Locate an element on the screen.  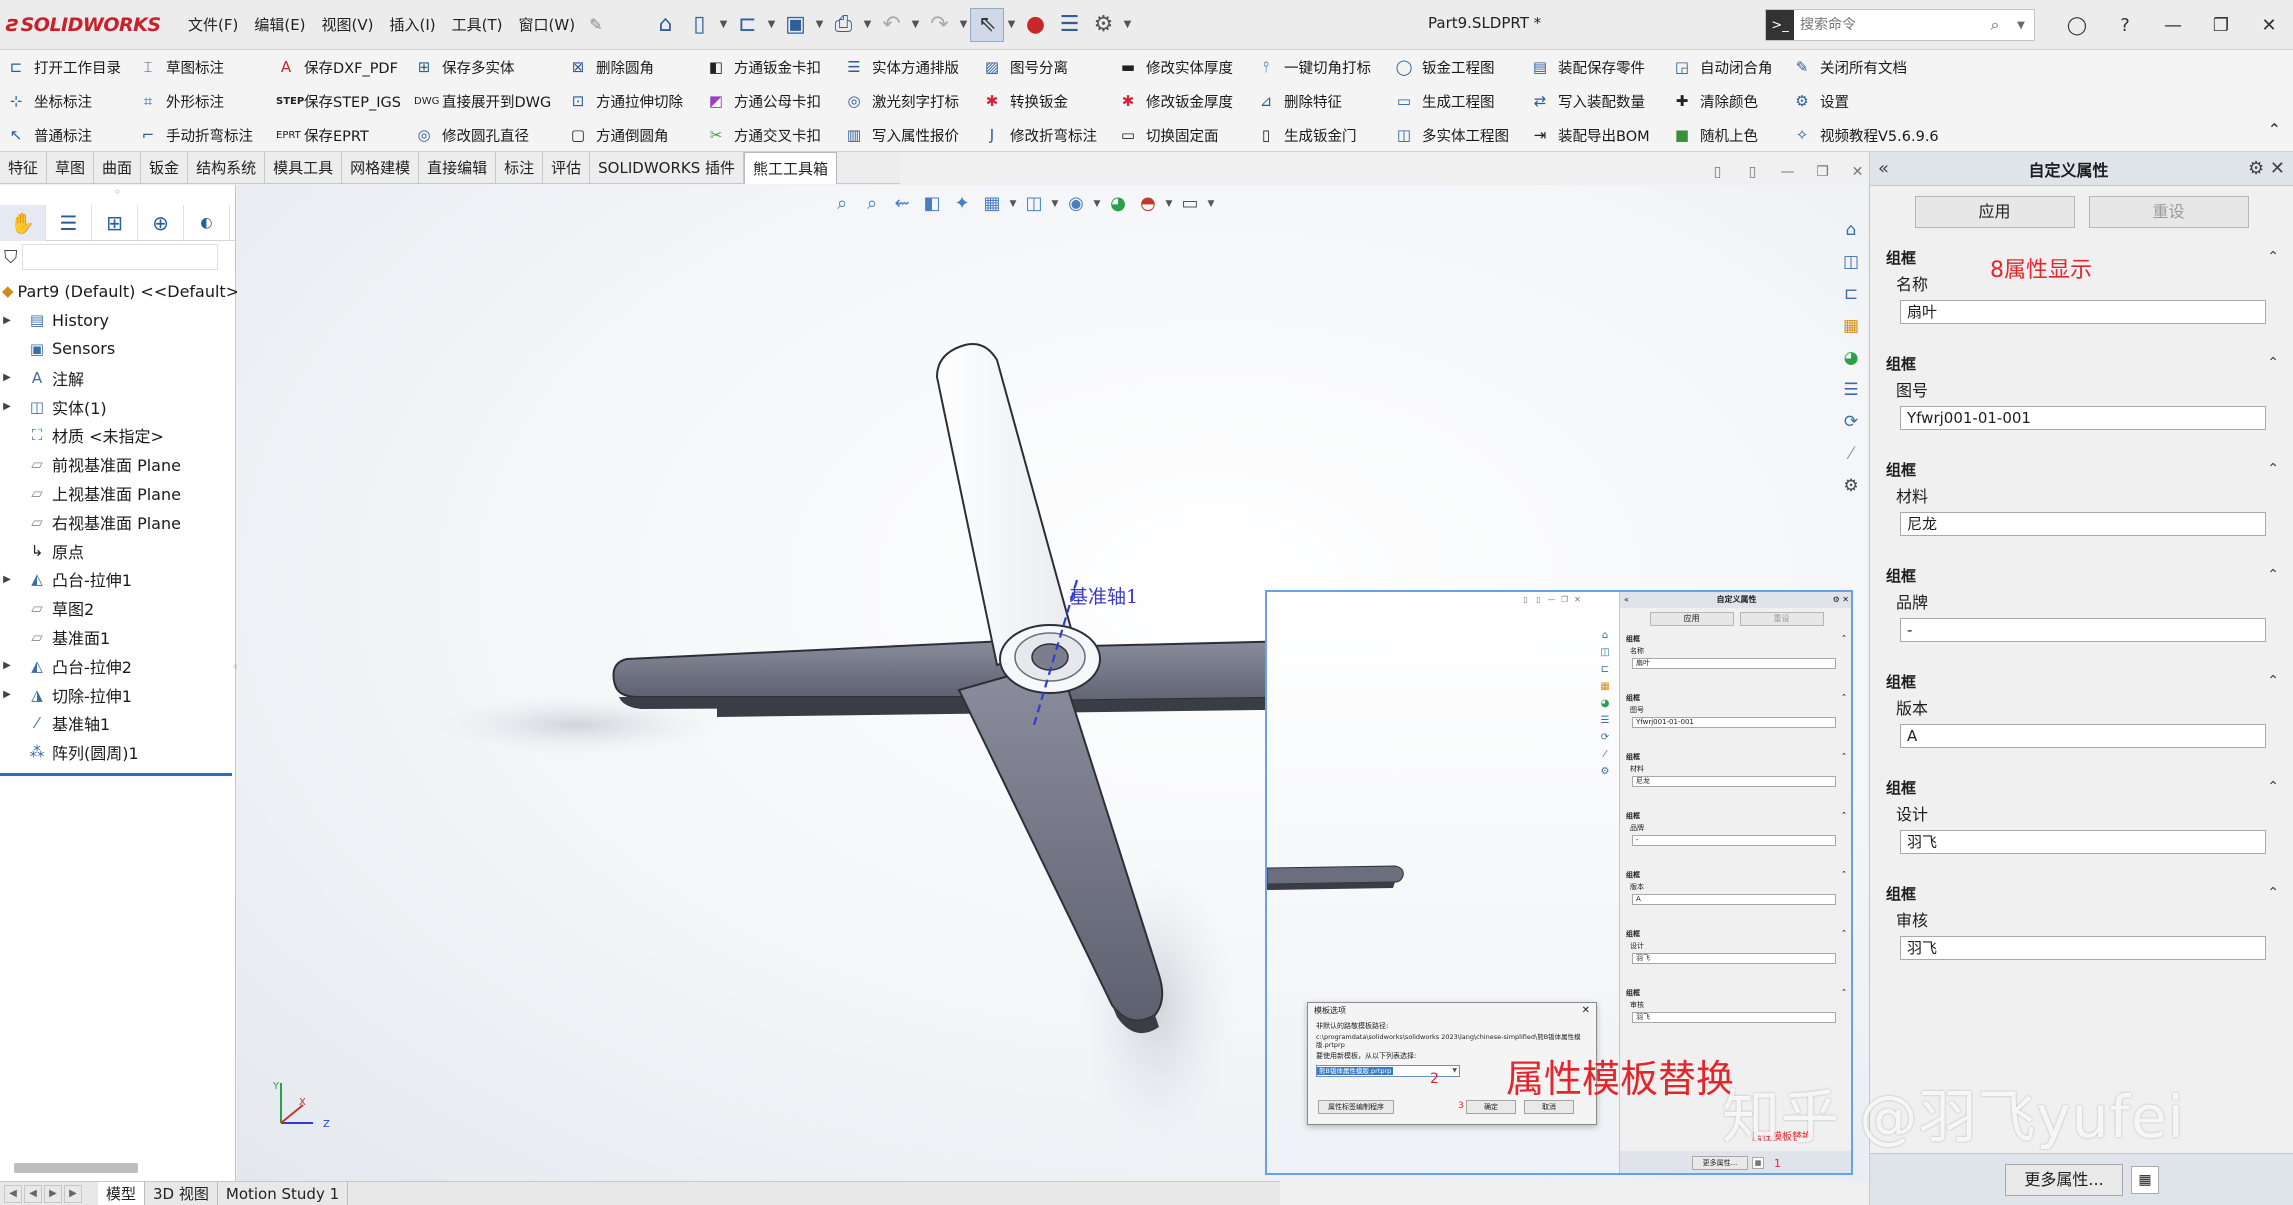
tab-surfaces: 曲面 is located at coordinates (118, 168).